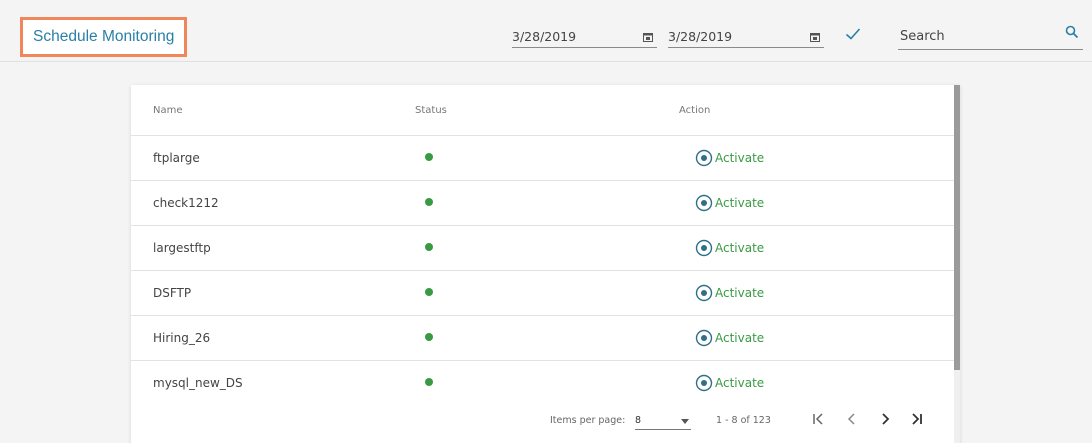 This screenshot has width=1092, height=443. I want to click on chevron-down-icon, so click(685, 421).